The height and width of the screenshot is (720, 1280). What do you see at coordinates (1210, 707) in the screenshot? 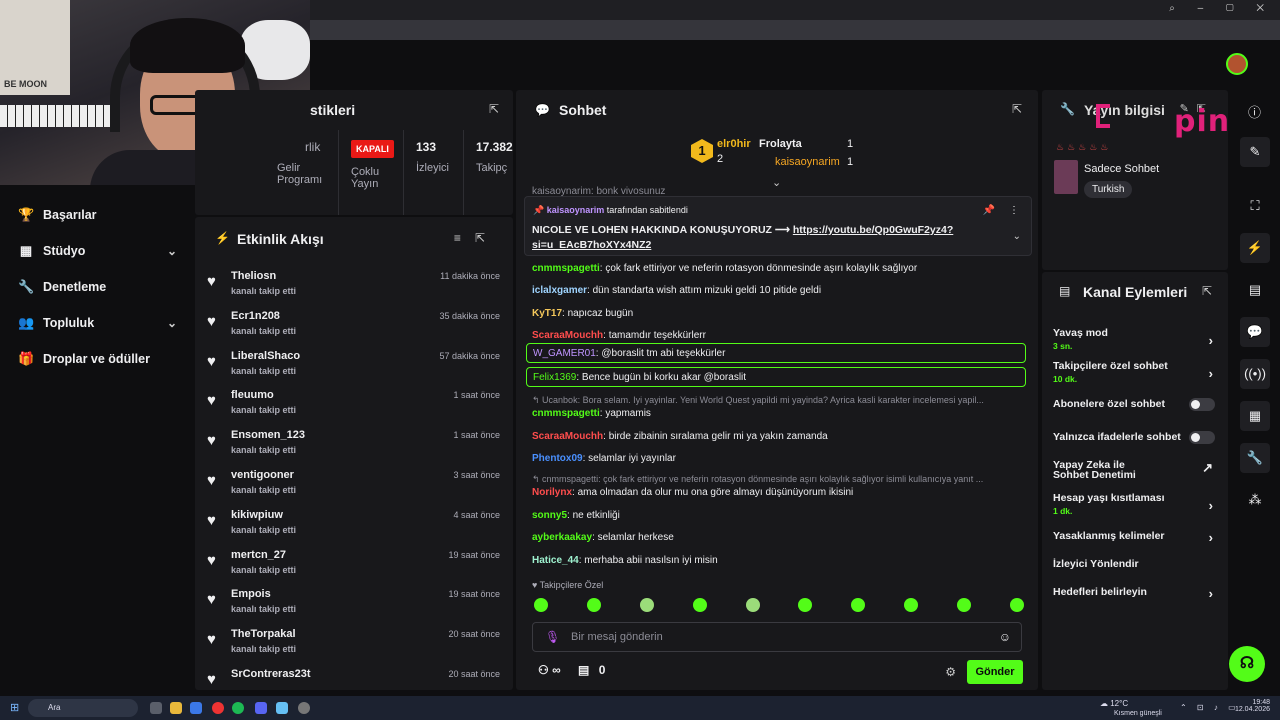
I see `tray-icons: ⌃ ⊡ ♪ ▭` at bounding box center [1210, 707].